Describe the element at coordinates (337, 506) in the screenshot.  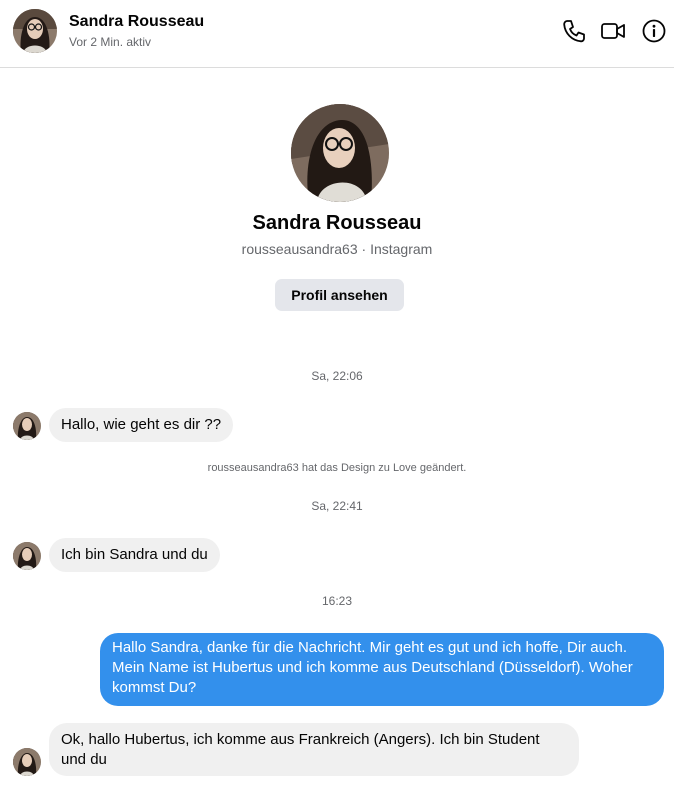
I see `timestamp: Sa, 22:41` at that location.